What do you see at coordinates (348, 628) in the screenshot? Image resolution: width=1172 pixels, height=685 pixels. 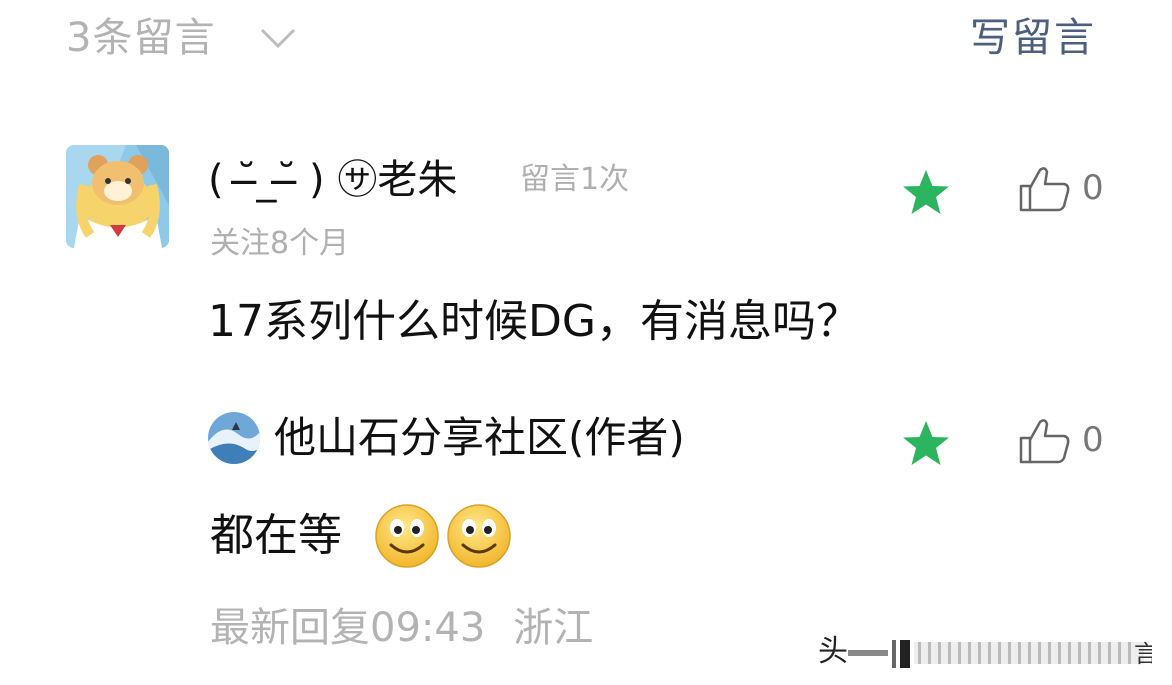 I see `latest-reply-time: 最新回复09:43` at bounding box center [348, 628].